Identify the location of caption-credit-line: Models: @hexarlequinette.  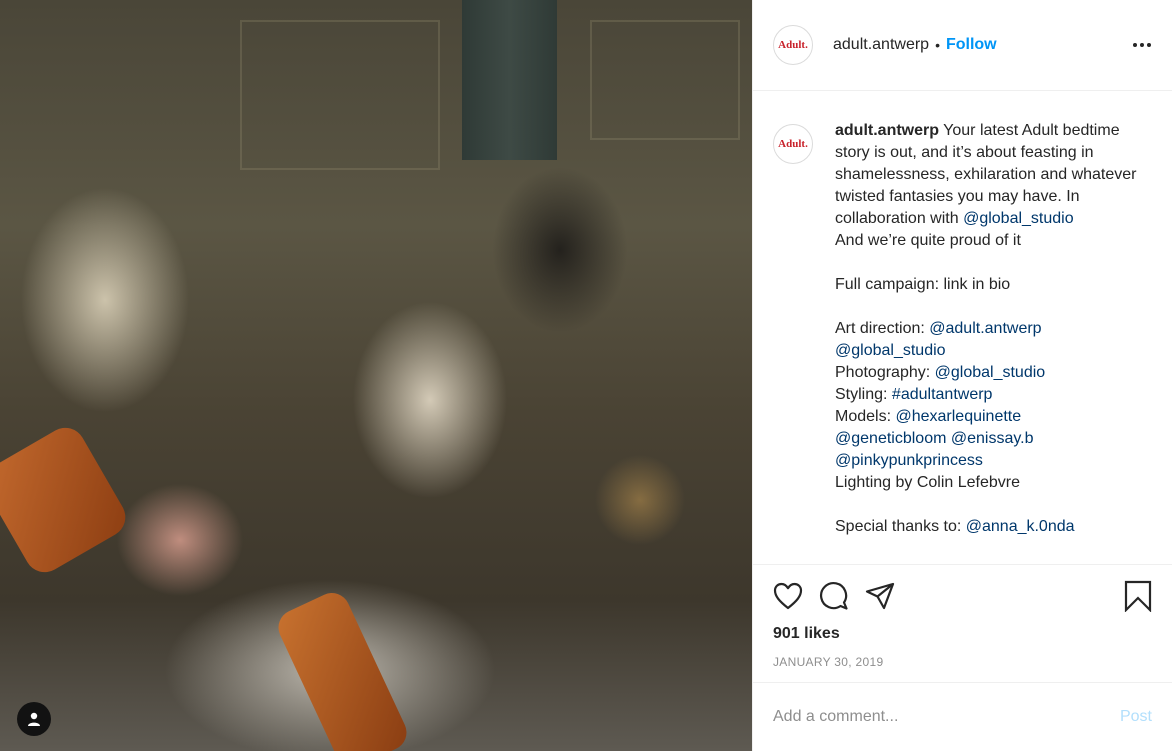
(993, 417).